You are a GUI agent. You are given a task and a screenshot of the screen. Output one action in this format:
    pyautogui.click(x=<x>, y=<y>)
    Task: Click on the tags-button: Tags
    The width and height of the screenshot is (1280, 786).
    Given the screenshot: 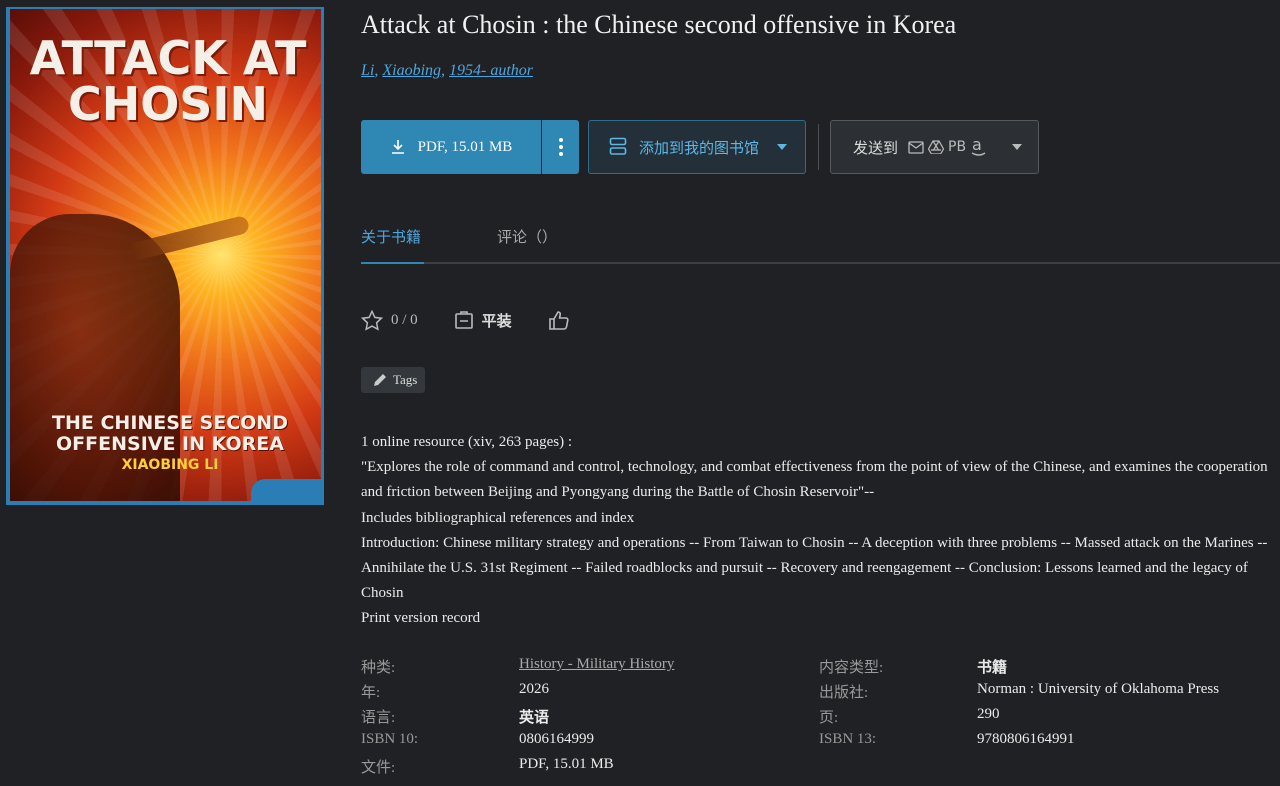 What is the action you would take?
    pyautogui.click(x=393, y=380)
    